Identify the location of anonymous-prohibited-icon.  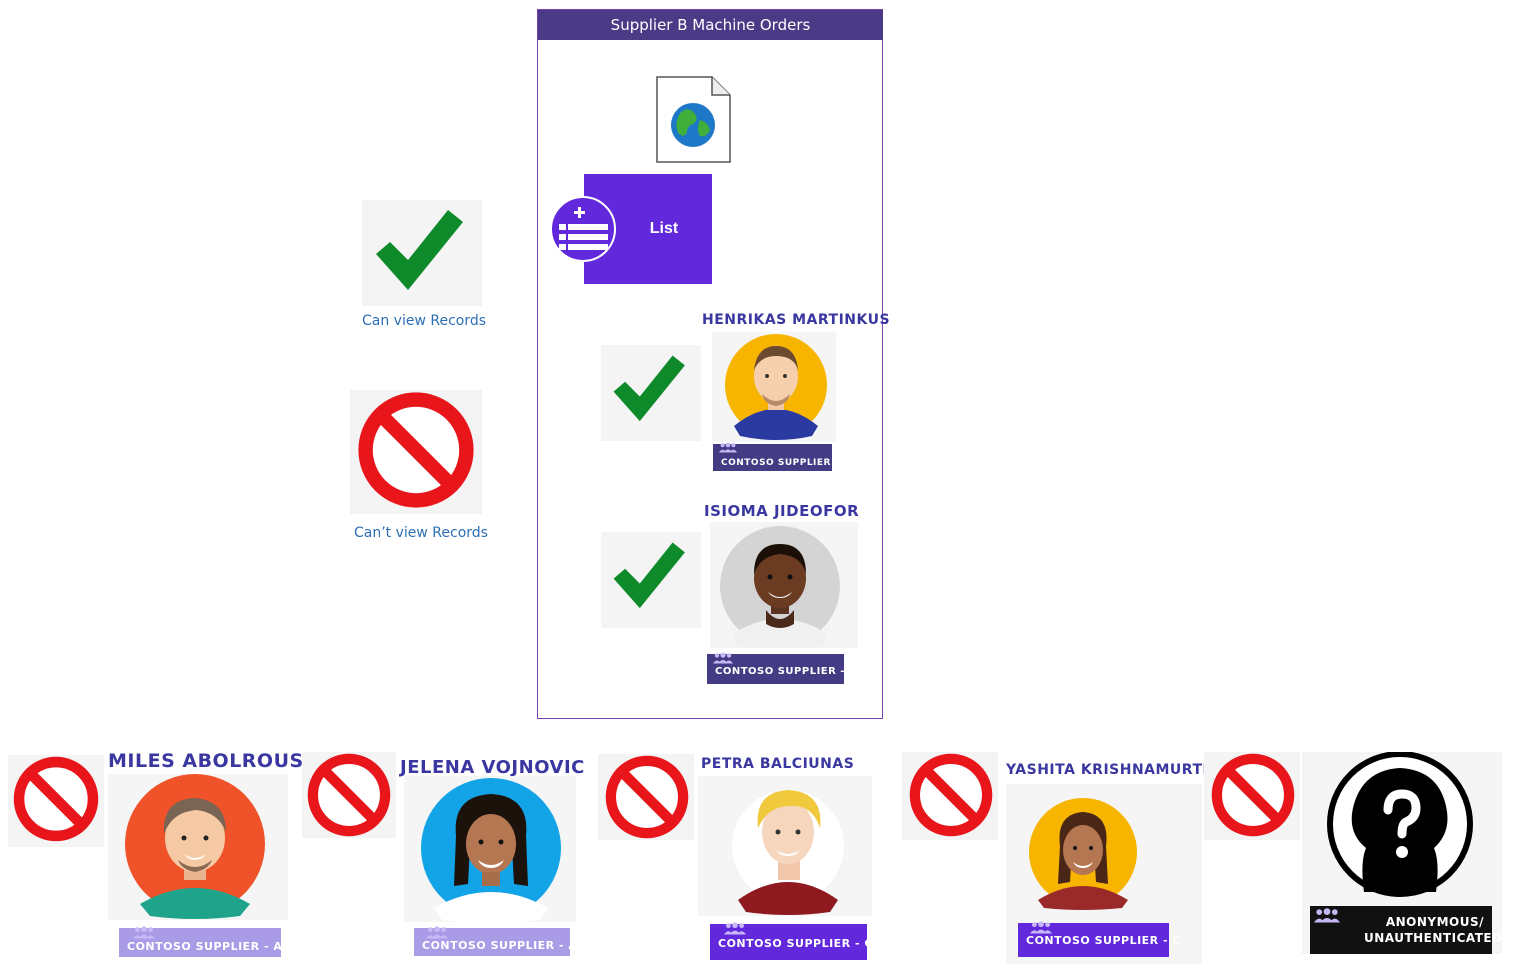
(1252, 796).